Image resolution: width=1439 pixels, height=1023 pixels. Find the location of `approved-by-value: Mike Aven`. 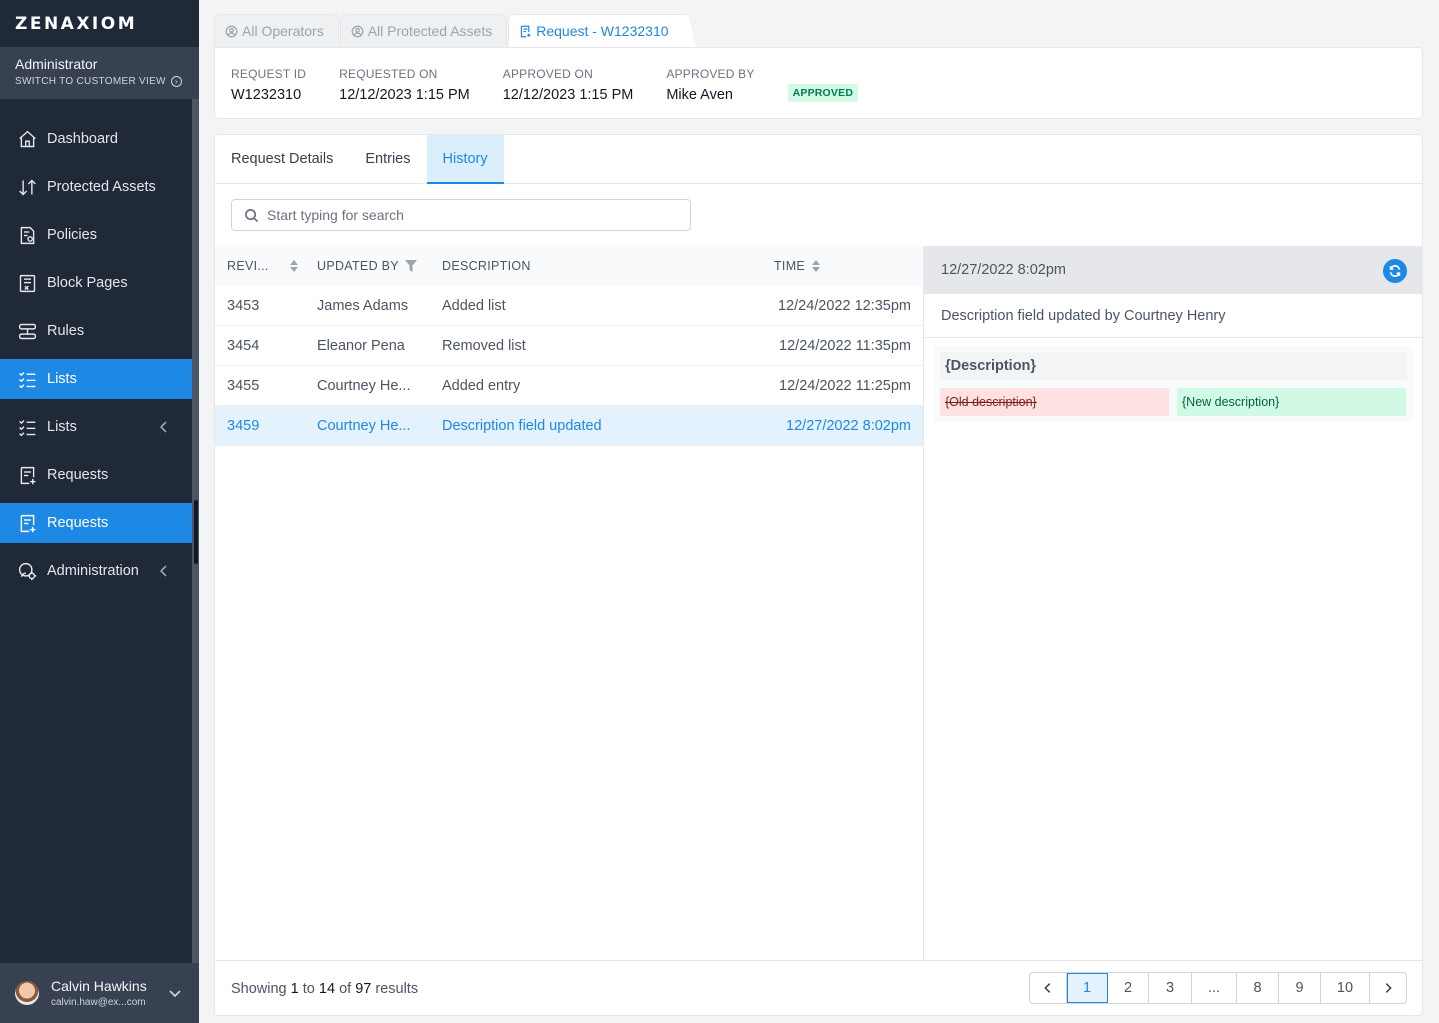

approved-by-value: Mike Aven is located at coordinates (699, 95).